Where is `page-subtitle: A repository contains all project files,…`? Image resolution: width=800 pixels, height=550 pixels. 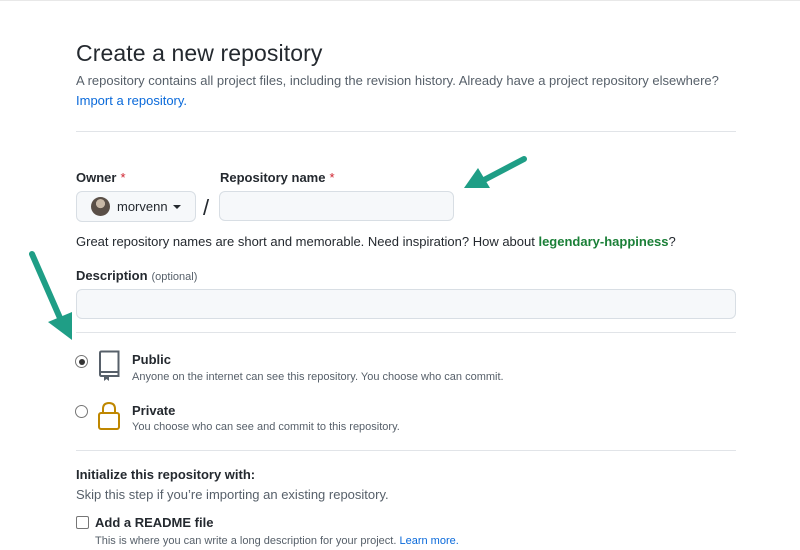
page-subtitle: A repository contains all project files,… is located at coordinates (397, 80).